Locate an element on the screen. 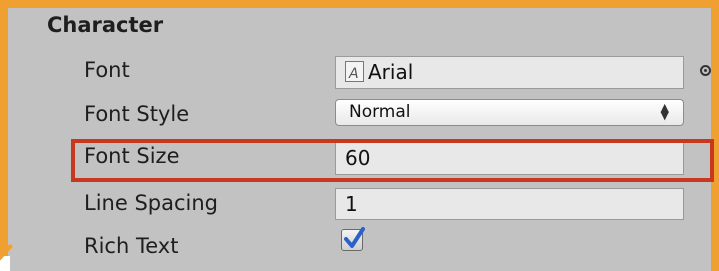  checkmark-icon is located at coordinates (354, 237).